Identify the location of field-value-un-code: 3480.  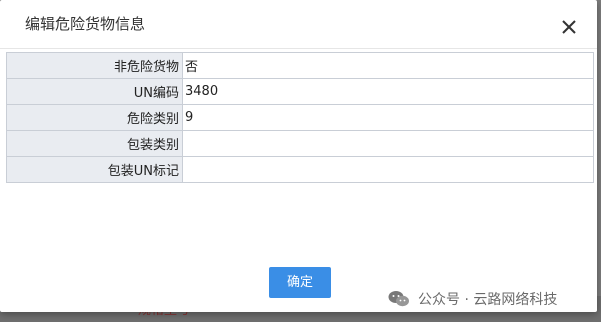
(388, 91).